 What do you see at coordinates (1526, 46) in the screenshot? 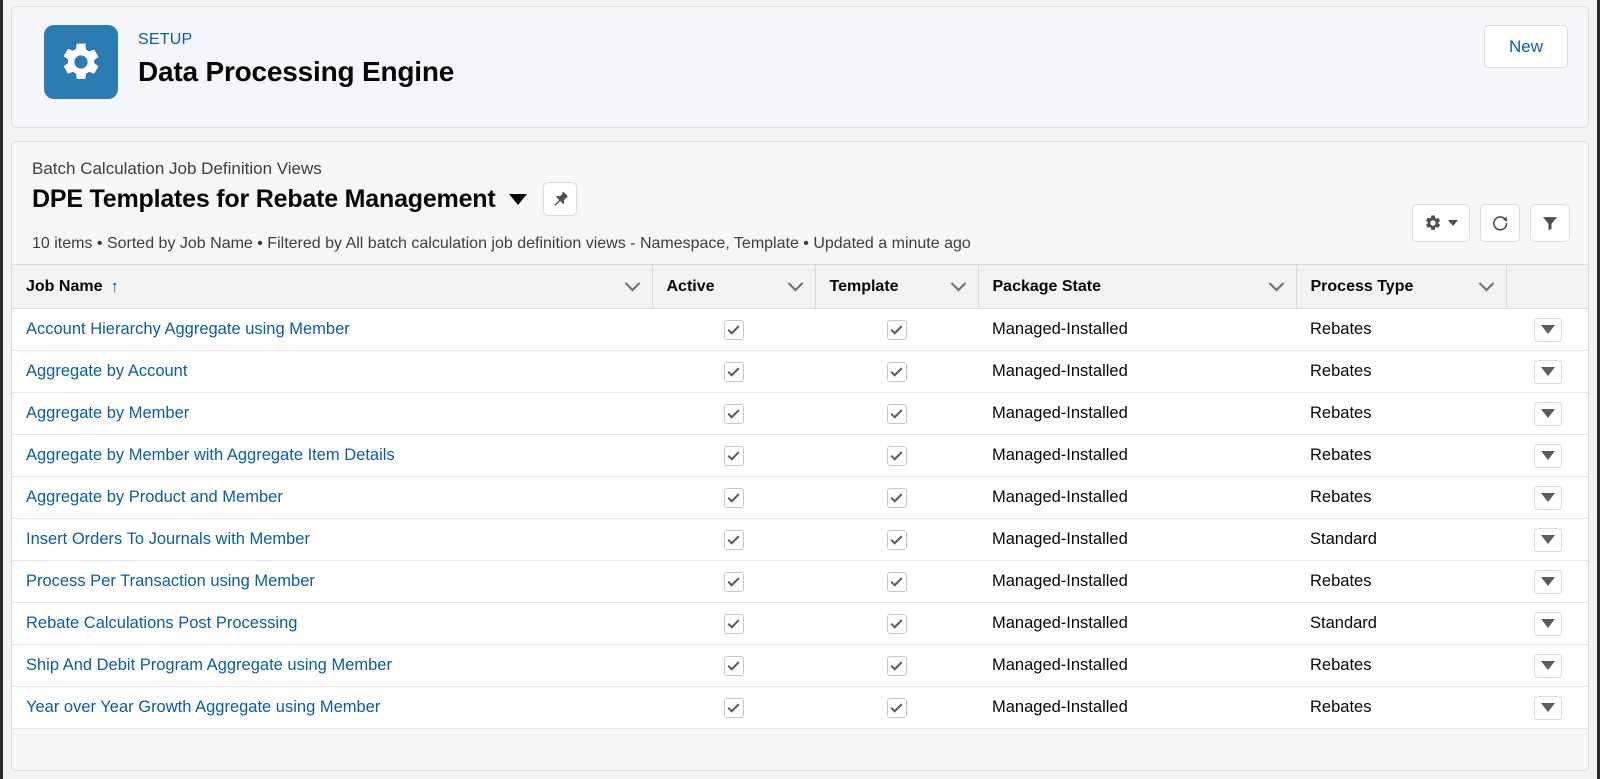
I see `new-button: New` at bounding box center [1526, 46].